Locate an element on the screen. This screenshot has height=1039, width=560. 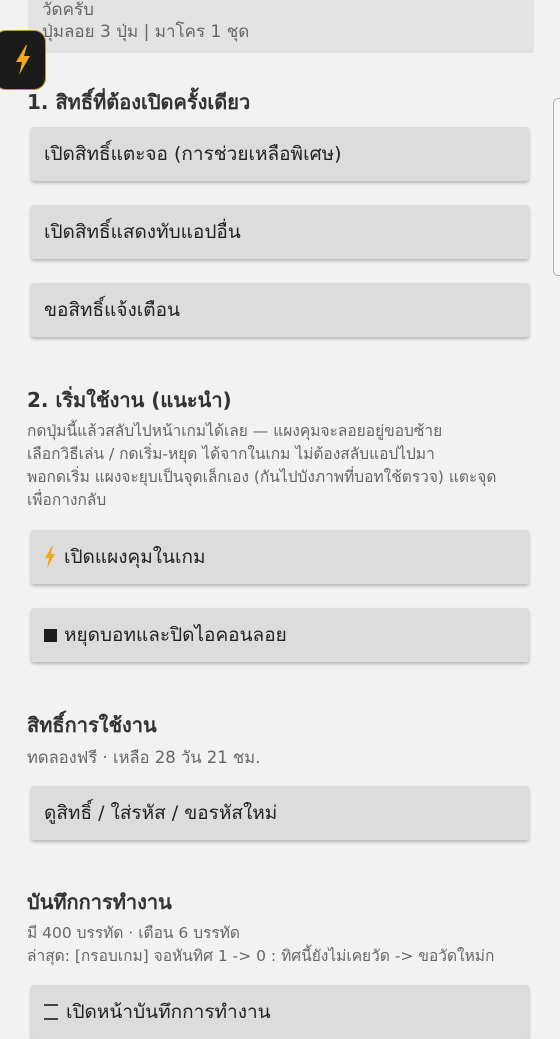
summary-line-2: ปุ่มลอย 3 ปุ่ม | มาโคร 1 ชุด is located at coordinates (146, 32).